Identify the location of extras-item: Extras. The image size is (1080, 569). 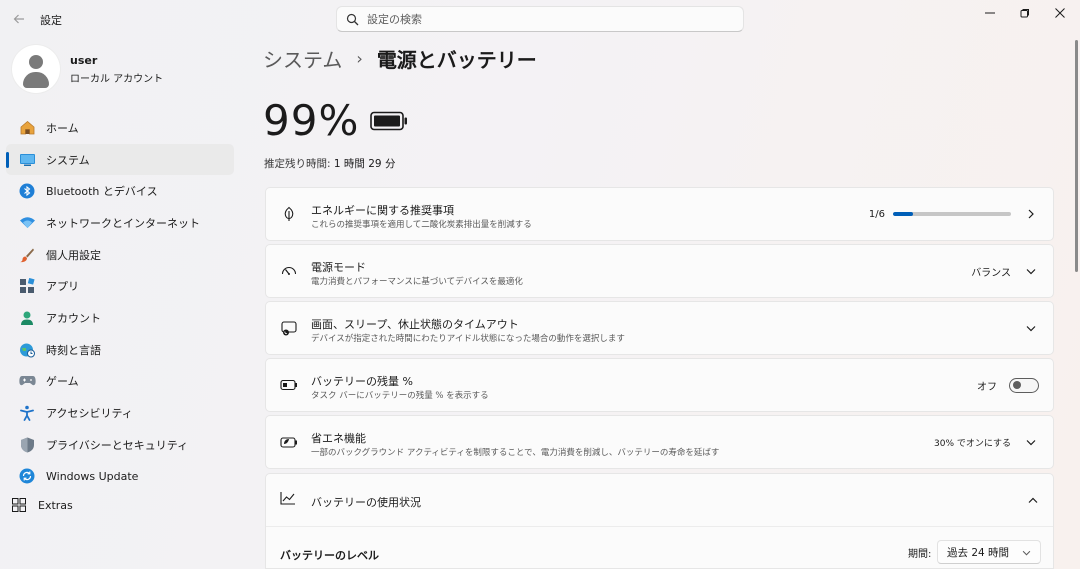
(41, 505).